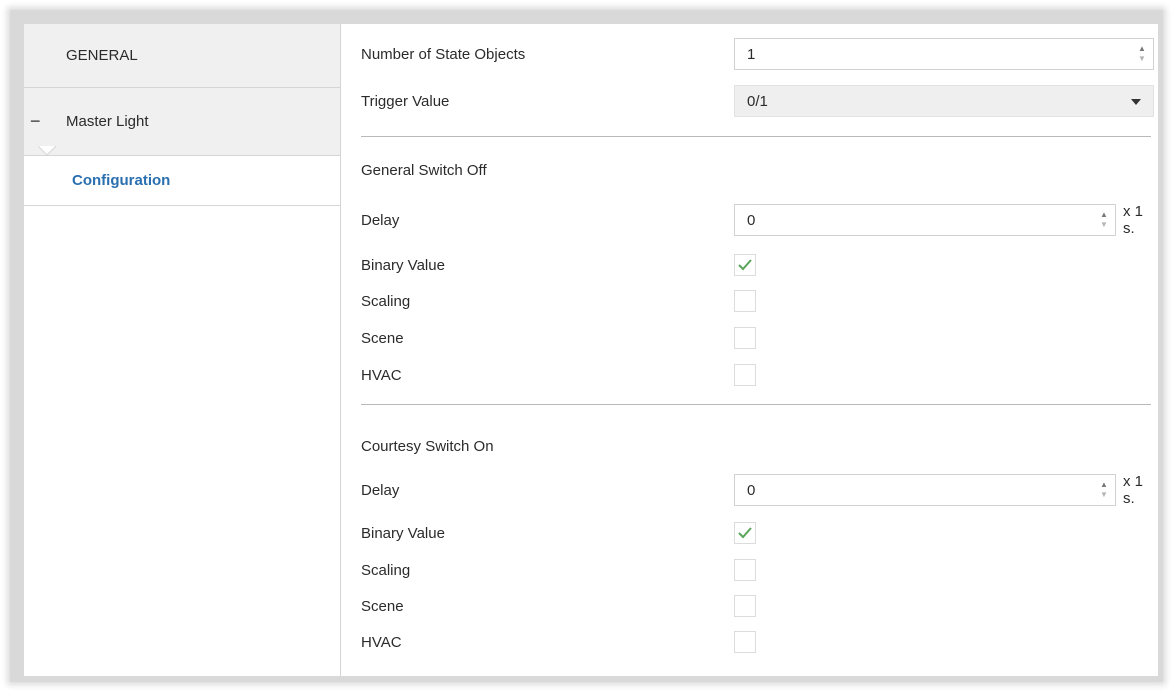 The width and height of the screenshot is (1173, 692). Describe the element at coordinates (121, 180) in the screenshot. I see `sidebar-item-label: Configuration` at that location.